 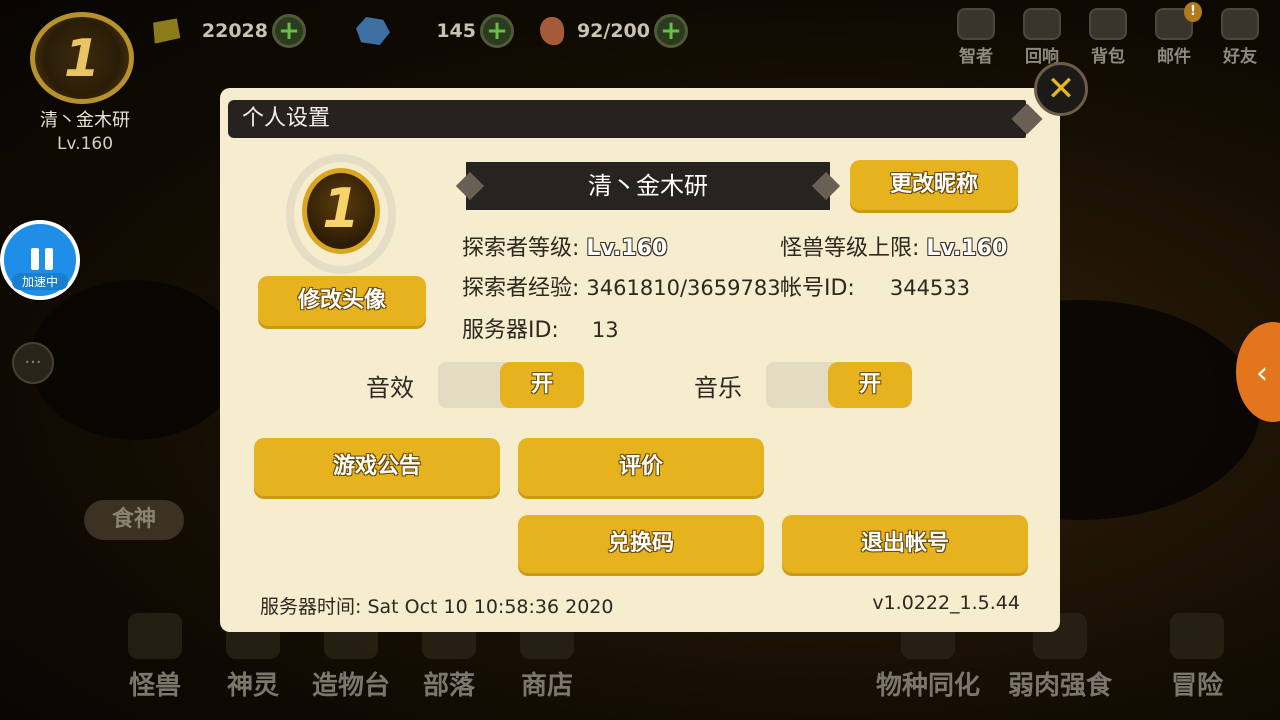 What do you see at coordinates (341, 208) in the screenshot?
I see `avatar-rank-number: 1` at bounding box center [341, 208].